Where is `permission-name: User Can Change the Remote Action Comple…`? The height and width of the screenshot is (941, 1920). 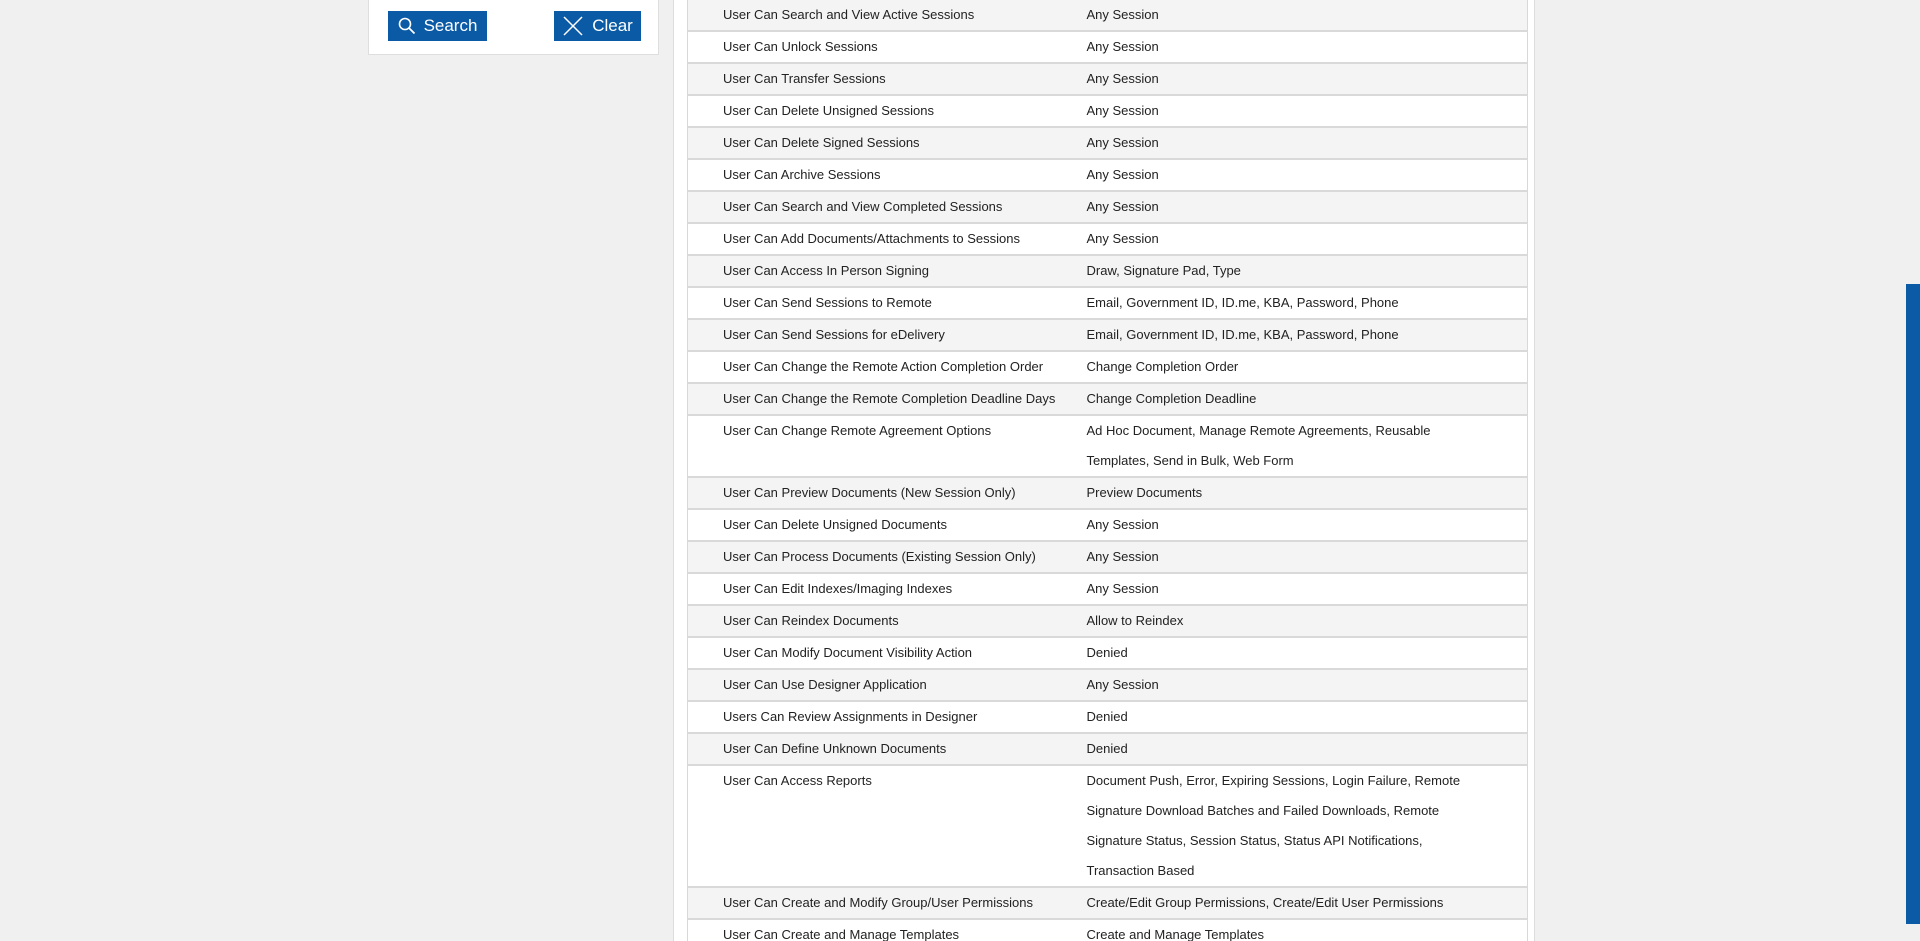
permission-name: User Can Change the Remote Action Comple… is located at coordinates (887, 367).